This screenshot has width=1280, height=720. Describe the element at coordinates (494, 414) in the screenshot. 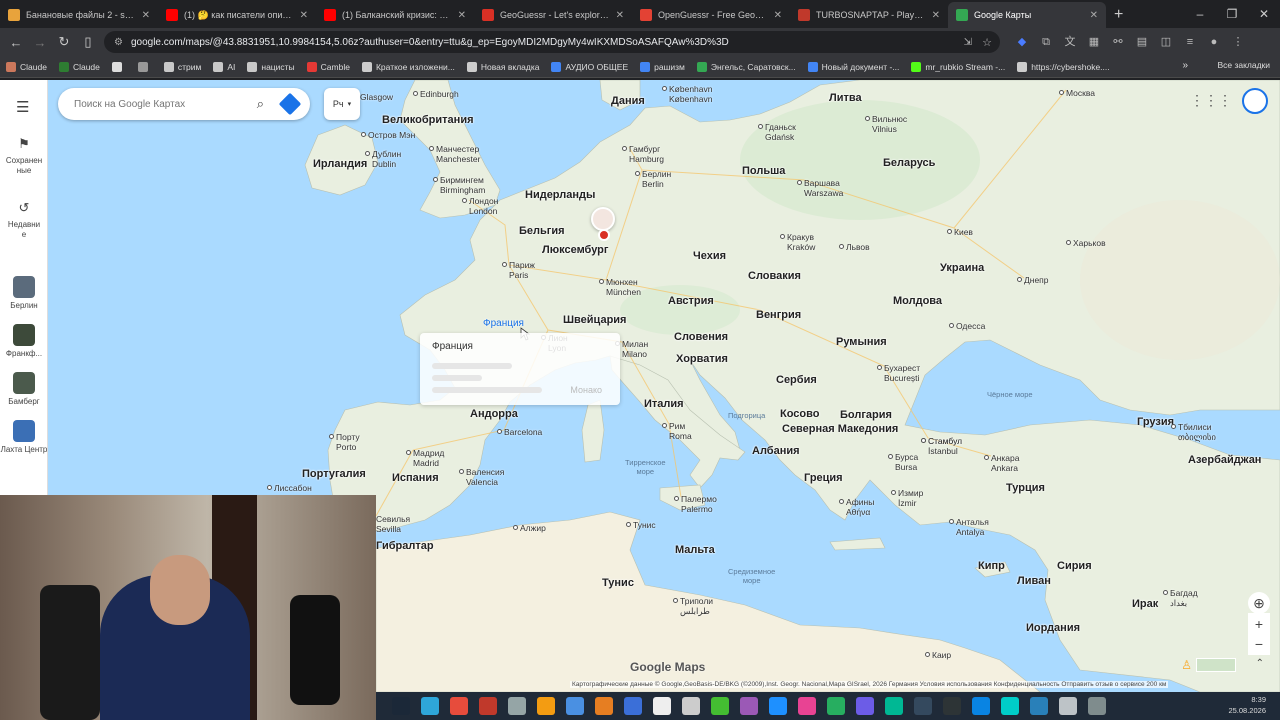

I see `country-label: Андорра` at that location.